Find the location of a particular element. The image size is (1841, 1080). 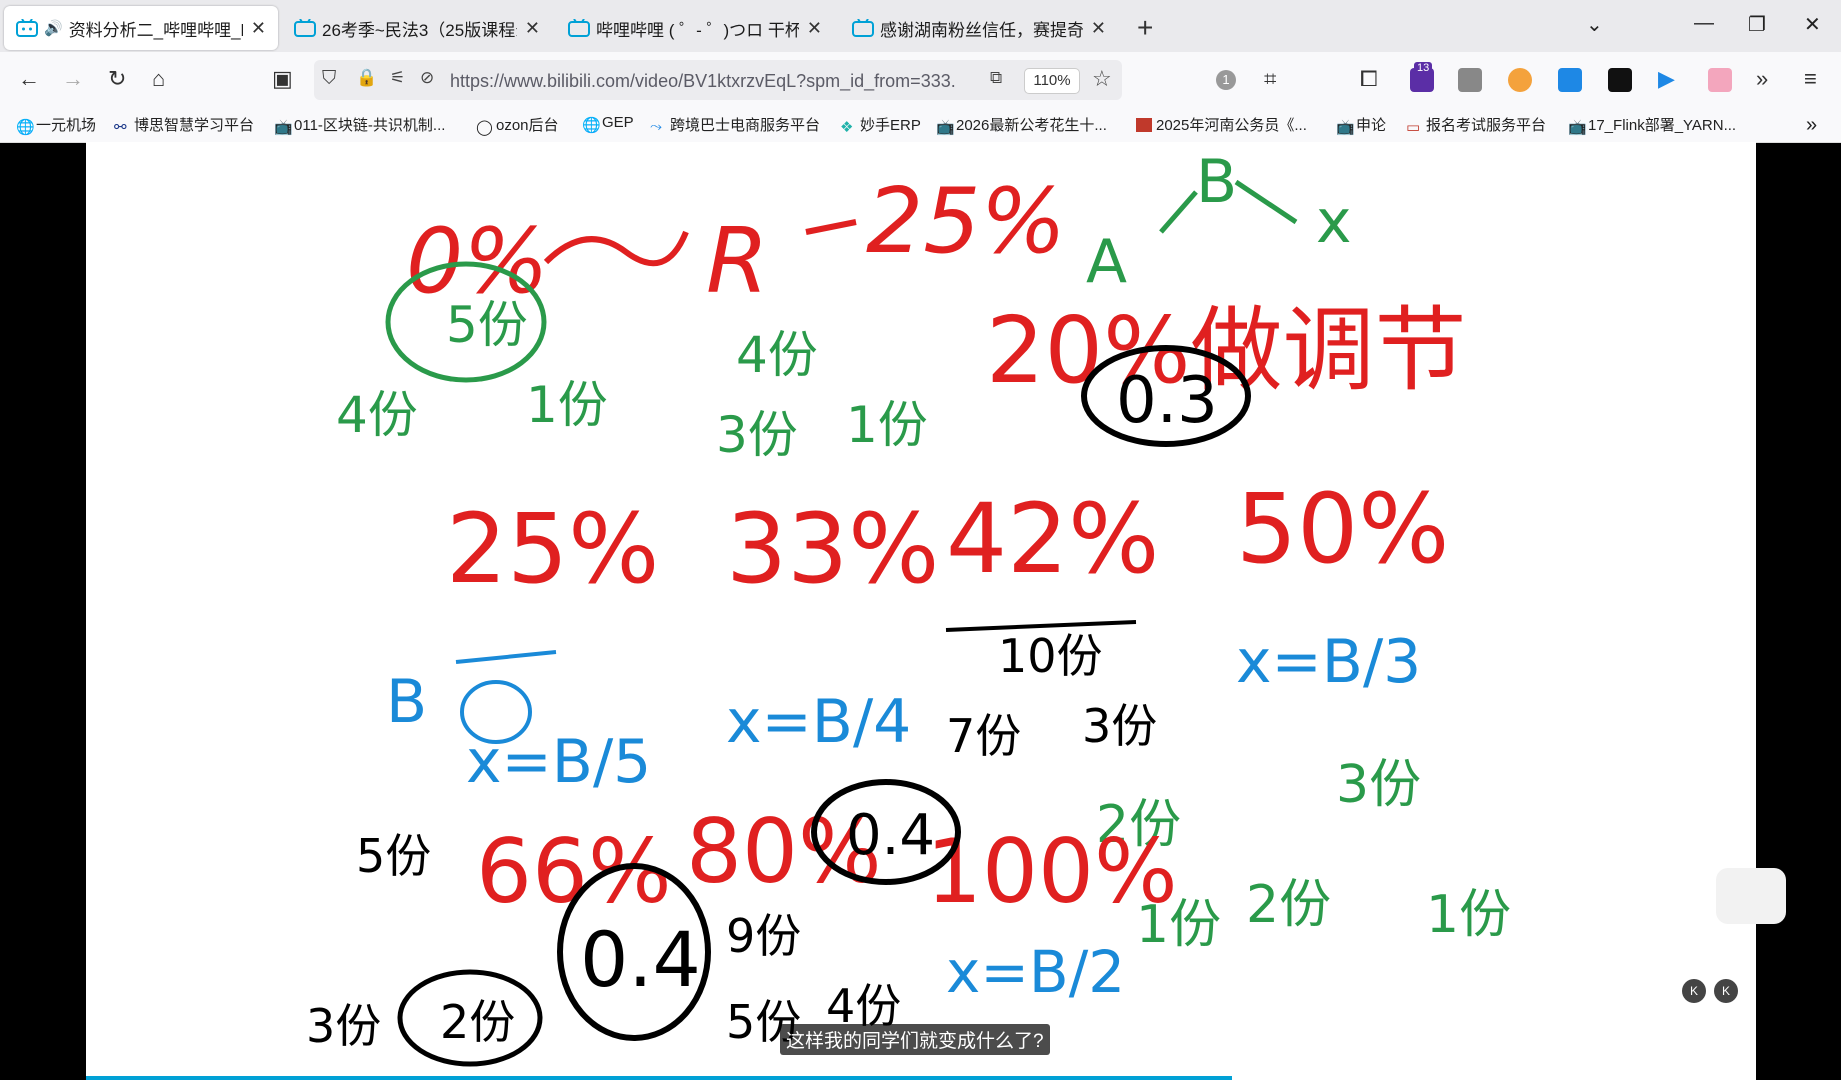

tab-1: 26考季~民法3（25版课程录制 ✕ is located at coordinates (417, 28).